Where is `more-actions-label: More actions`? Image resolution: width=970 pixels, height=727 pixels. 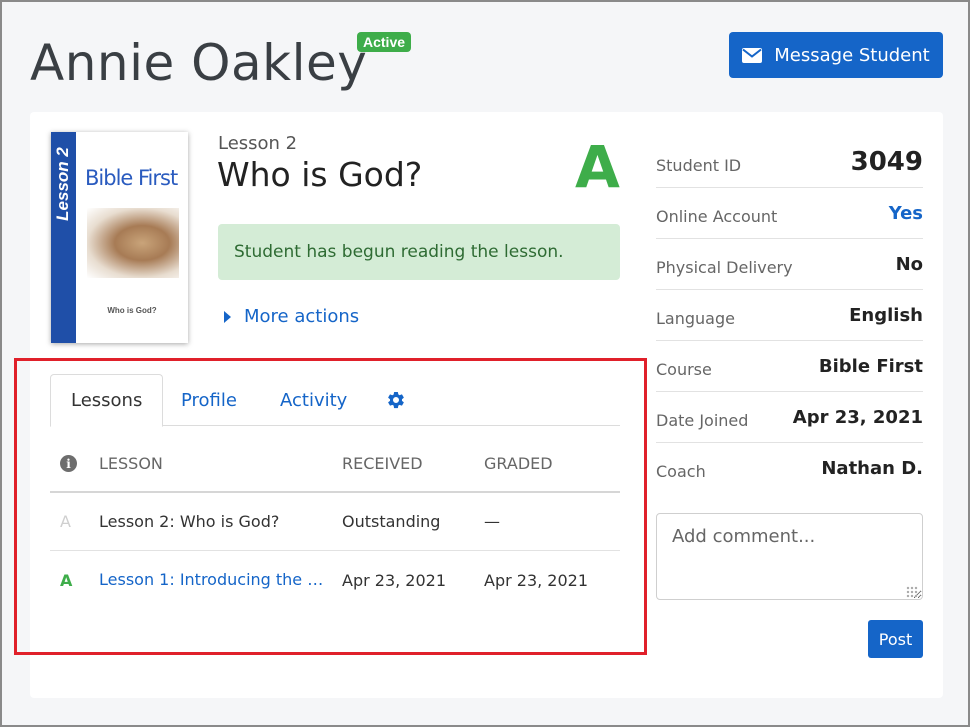
more-actions-label: More actions is located at coordinates (302, 316).